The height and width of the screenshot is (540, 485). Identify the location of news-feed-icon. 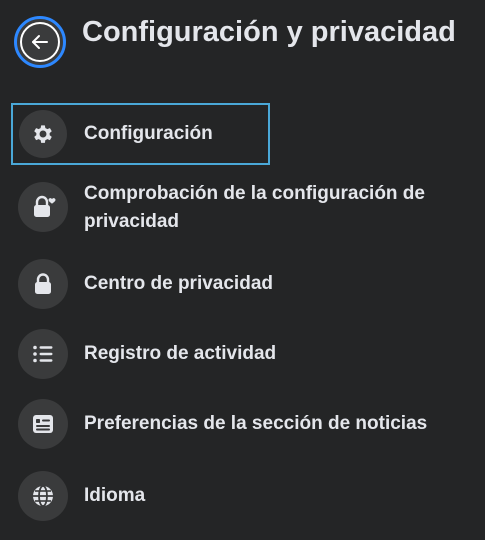
(43, 424).